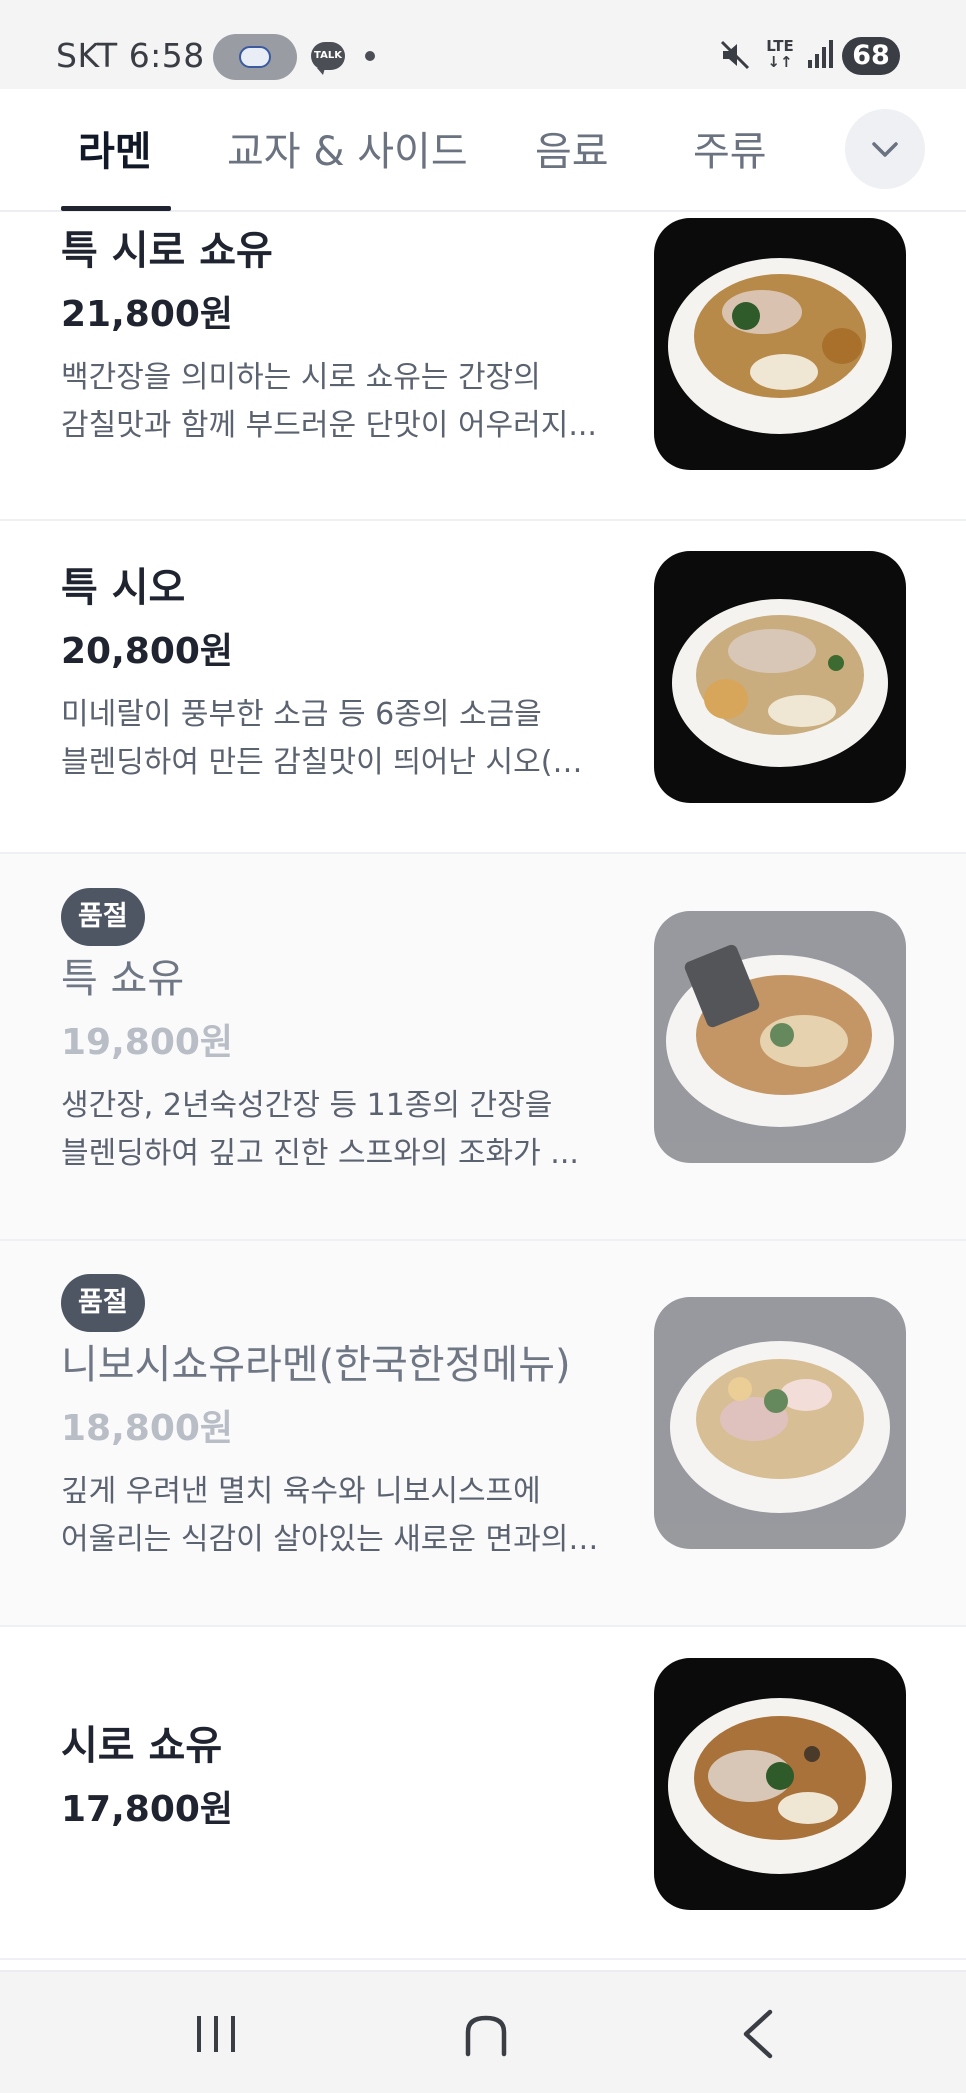 The width and height of the screenshot is (966, 2093). I want to click on more-notifications-dot-icon, so click(370, 56).